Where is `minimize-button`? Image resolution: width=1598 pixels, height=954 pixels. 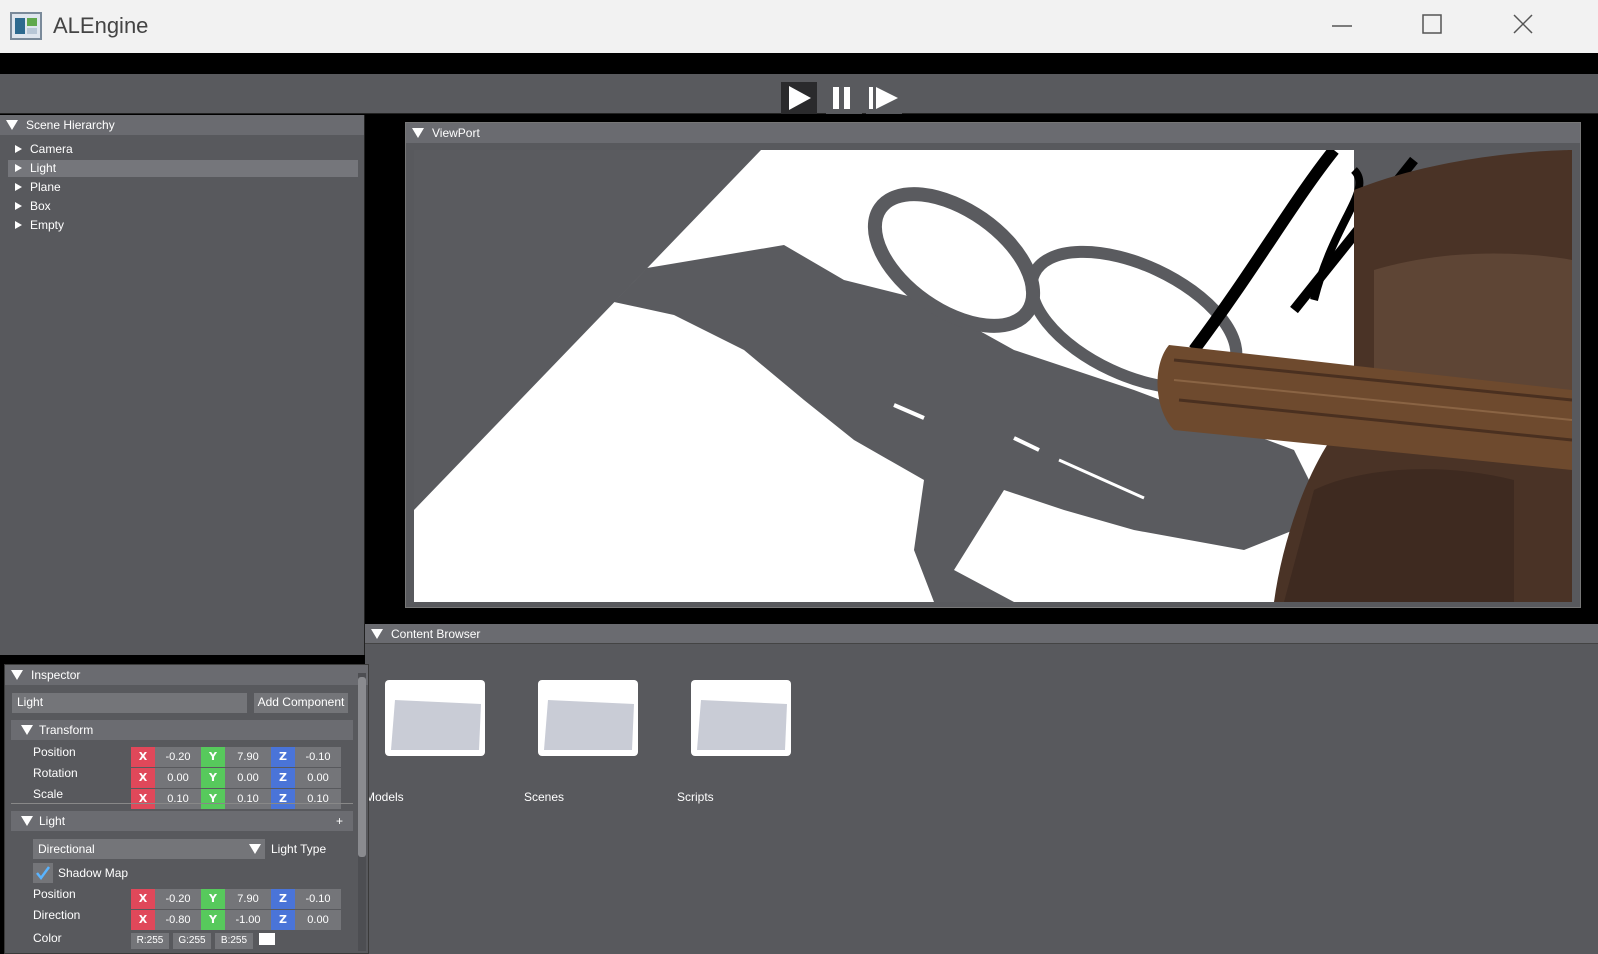 minimize-button is located at coordinates (1367, 26).